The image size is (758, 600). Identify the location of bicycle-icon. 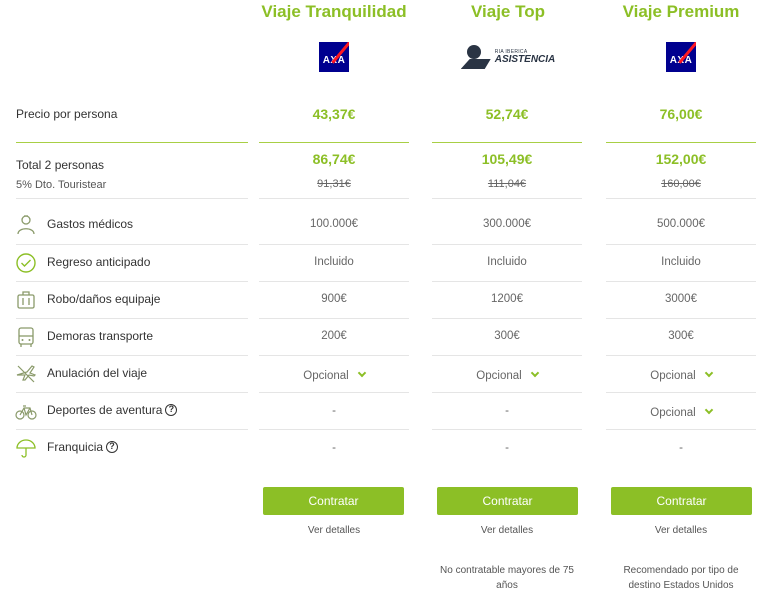
(26, 412).